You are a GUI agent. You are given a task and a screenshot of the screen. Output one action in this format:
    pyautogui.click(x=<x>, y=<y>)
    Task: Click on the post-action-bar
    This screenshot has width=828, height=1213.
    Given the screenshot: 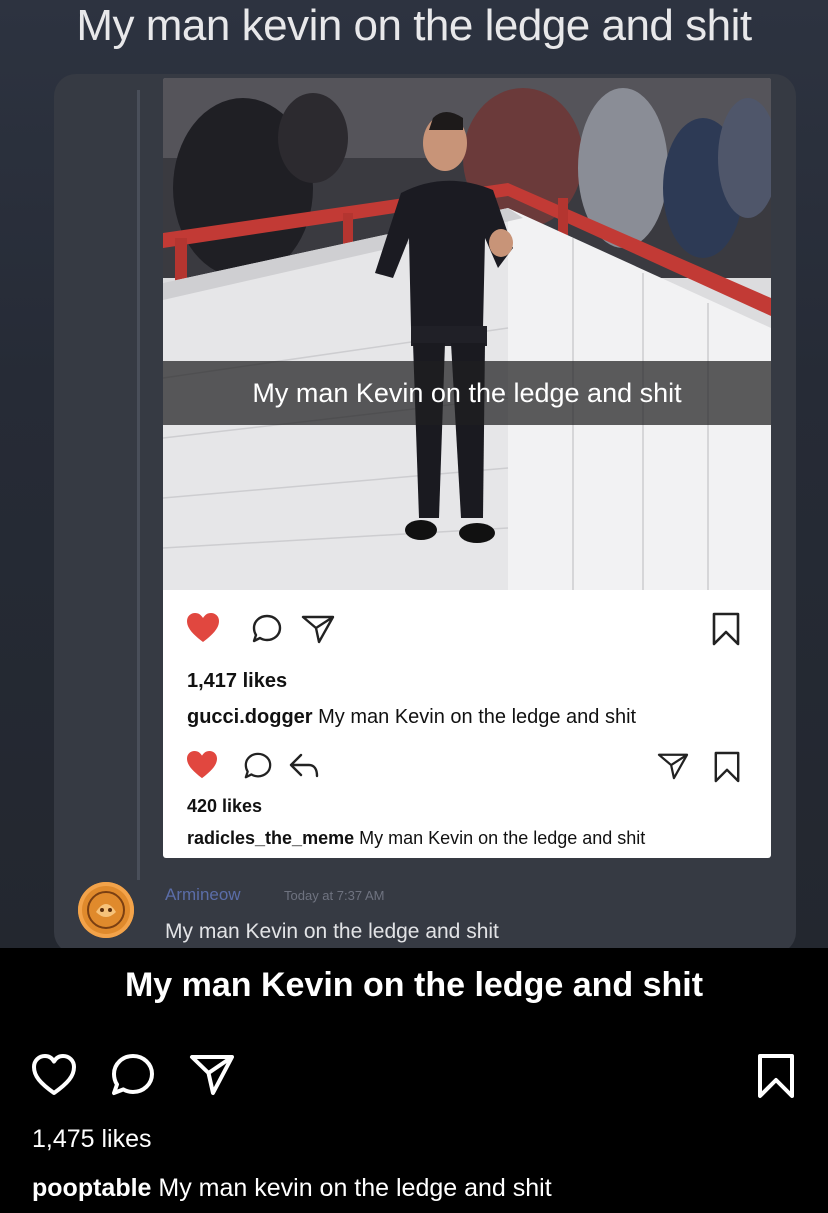 What is the action you would take?
    pyautogui.click(x=414, y=1078)
    